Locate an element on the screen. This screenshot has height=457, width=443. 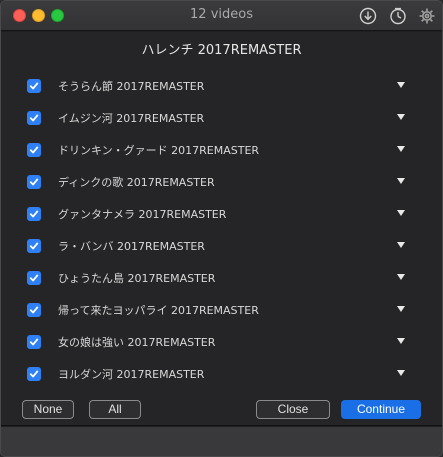
track-label: ヨルダン河 2017REMASTER is located at coordinates (131, 374).